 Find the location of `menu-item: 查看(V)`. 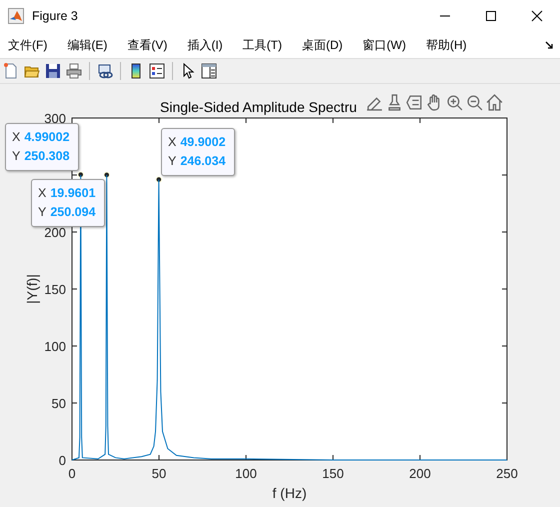

menu-item: 查看(V) is located at coordinates (147, 45).